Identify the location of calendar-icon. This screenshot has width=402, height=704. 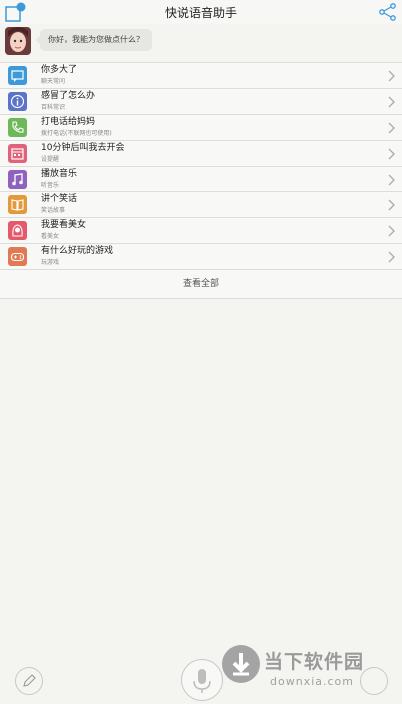
(17, 153).